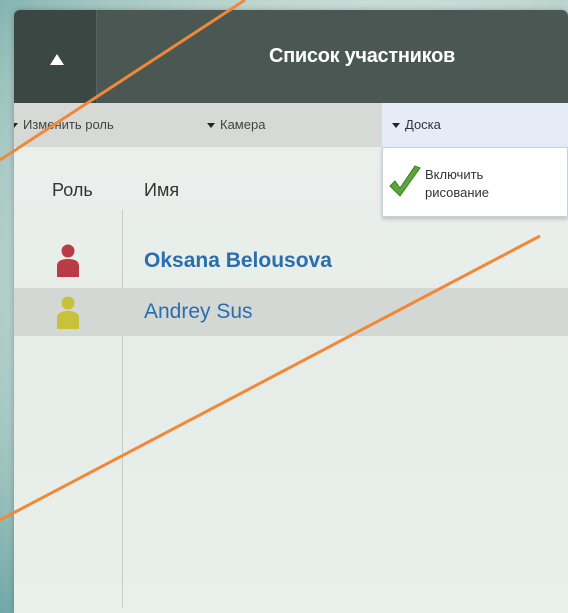 The width and height of the screenshot is (568, 613). What do you see at coordinates (161, 190) in the screenshot?
I see `column-header-name: Имя` at bounding box center [161, 190].